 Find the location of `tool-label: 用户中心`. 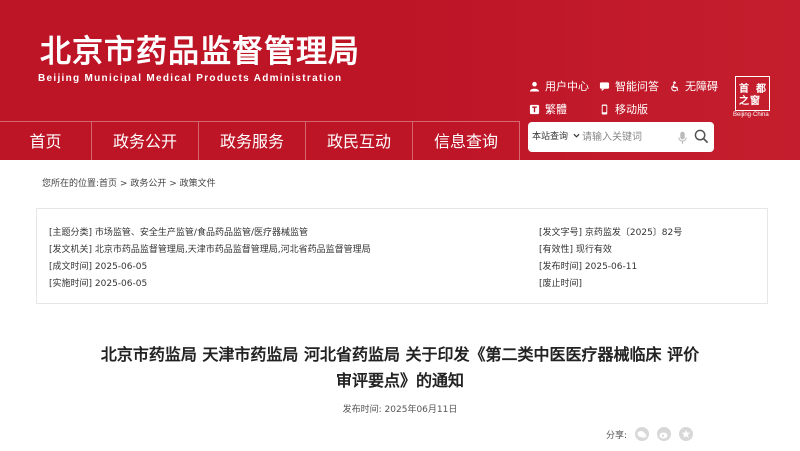

tool-label: 用户中心 is located at coordinates (567, 86).